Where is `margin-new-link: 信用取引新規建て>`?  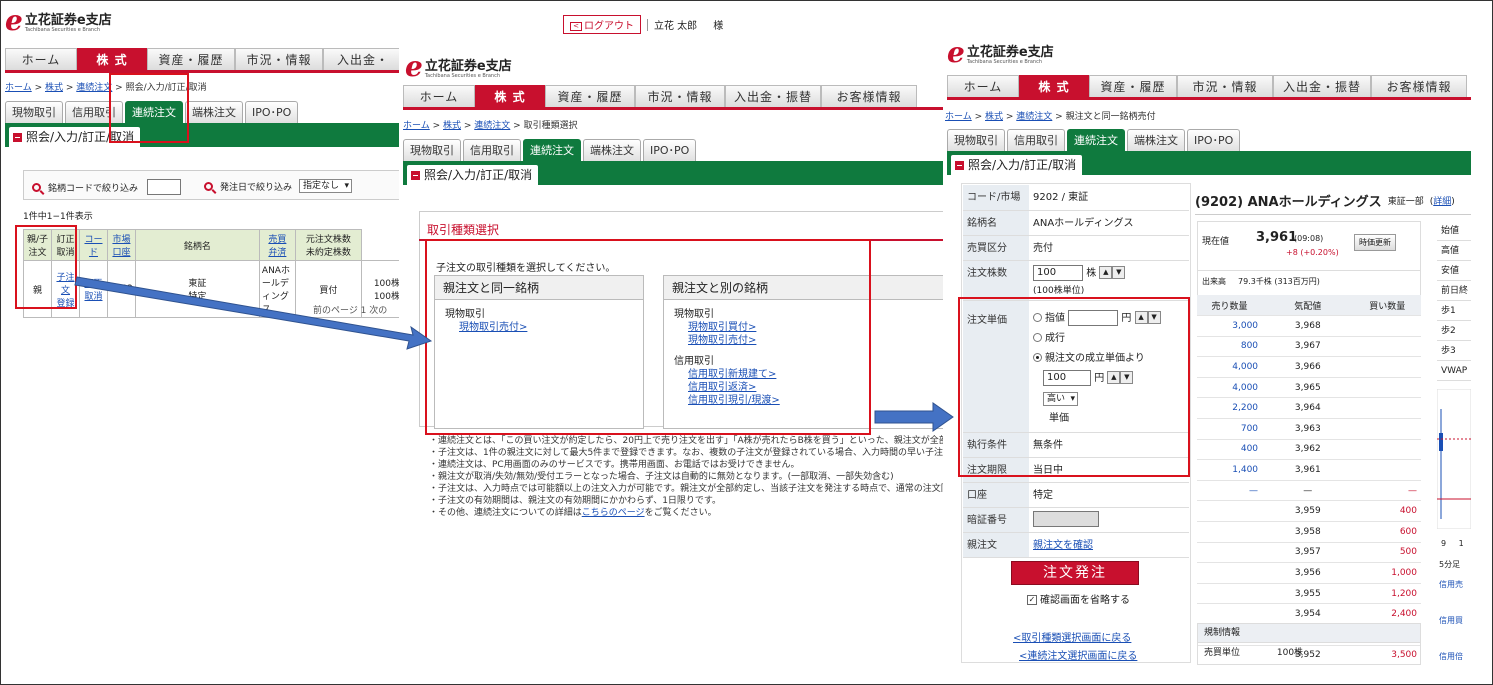
margin-new-link: 信用取引新規建て> is located at coordinates (732, 374).